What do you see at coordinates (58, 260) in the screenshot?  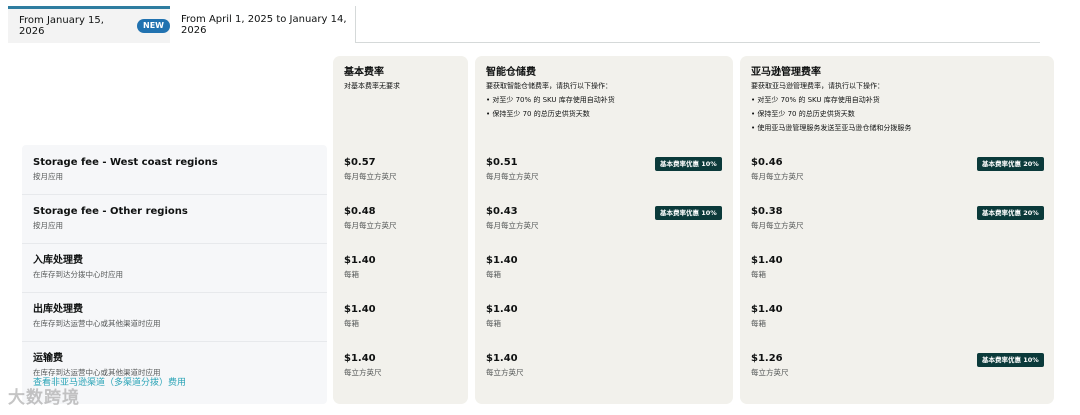 I see `row-title: 入库处理费` at bounding box center [58, 260].